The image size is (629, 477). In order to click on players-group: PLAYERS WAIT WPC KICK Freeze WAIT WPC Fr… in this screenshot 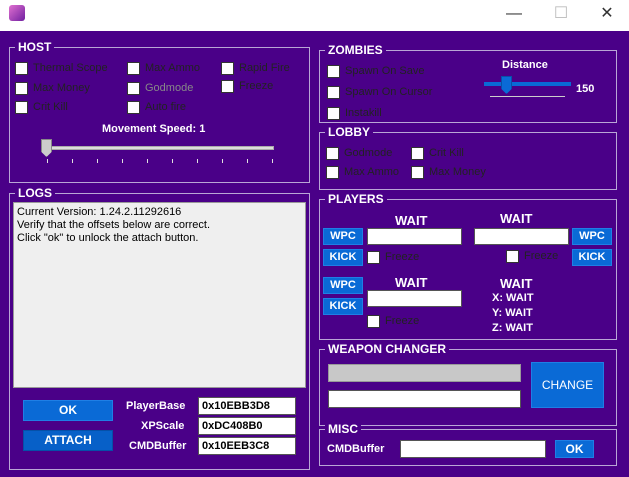, I will do `click(468, 266)`.